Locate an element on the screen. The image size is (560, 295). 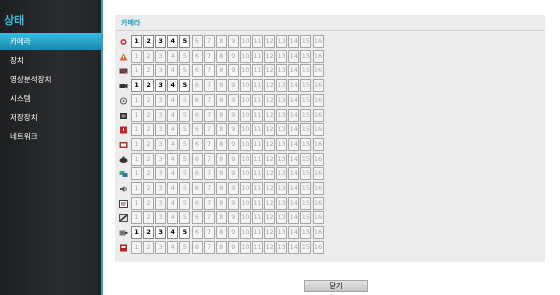
sidebar-item-storage: 저장장치 is located at coordinates (50, 117).